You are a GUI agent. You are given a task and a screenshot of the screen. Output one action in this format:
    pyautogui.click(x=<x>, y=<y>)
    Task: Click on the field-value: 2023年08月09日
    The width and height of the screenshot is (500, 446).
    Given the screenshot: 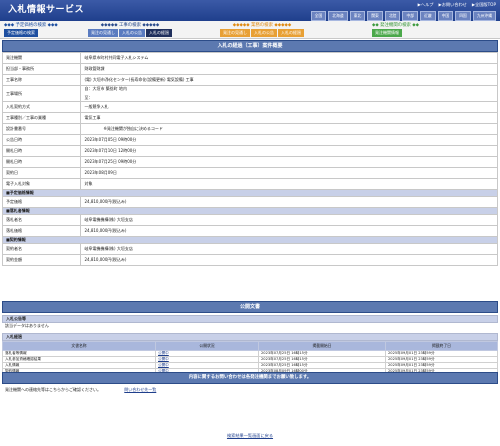 What is the action you would take?
    pyautogui.click(x=289, y=173)
    